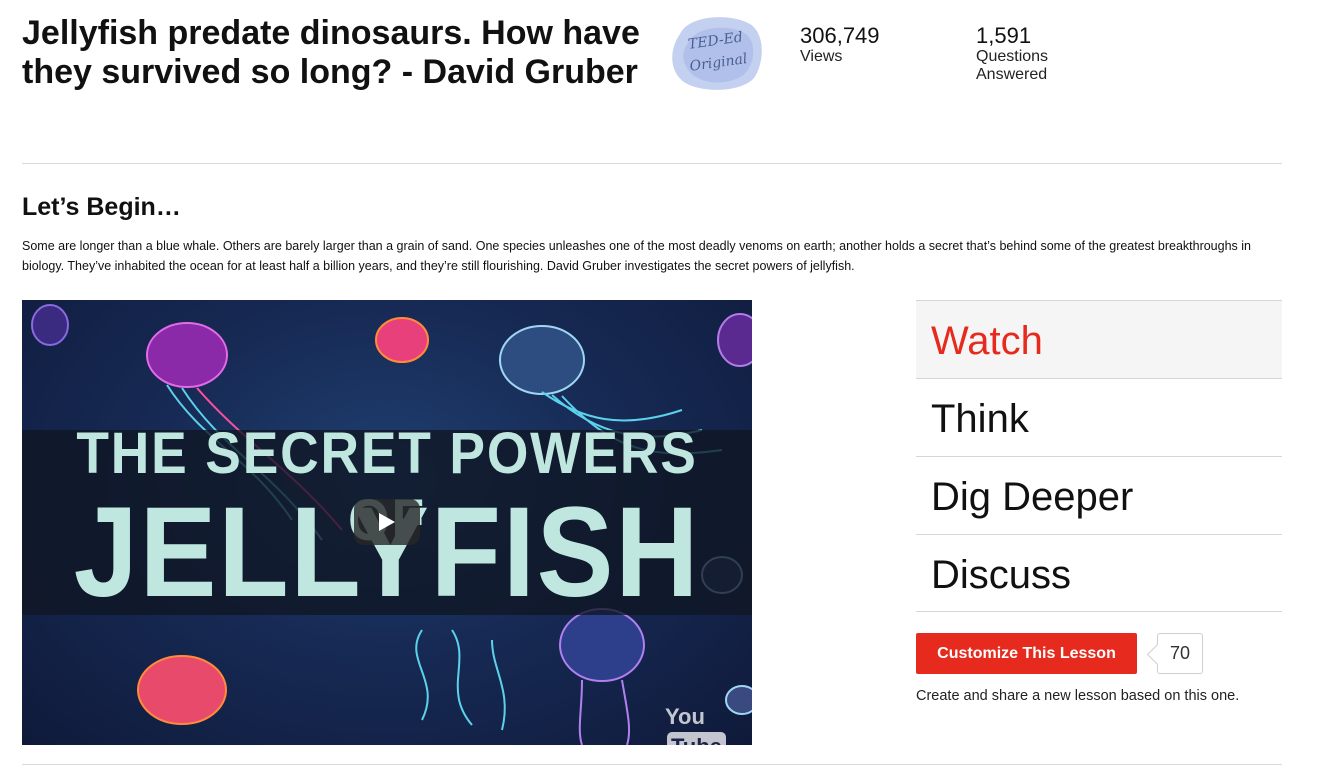 The width and height of the screenshot is (1317, 780). I want to click on youtube-logo-tube: Tube, so click(696, 738).